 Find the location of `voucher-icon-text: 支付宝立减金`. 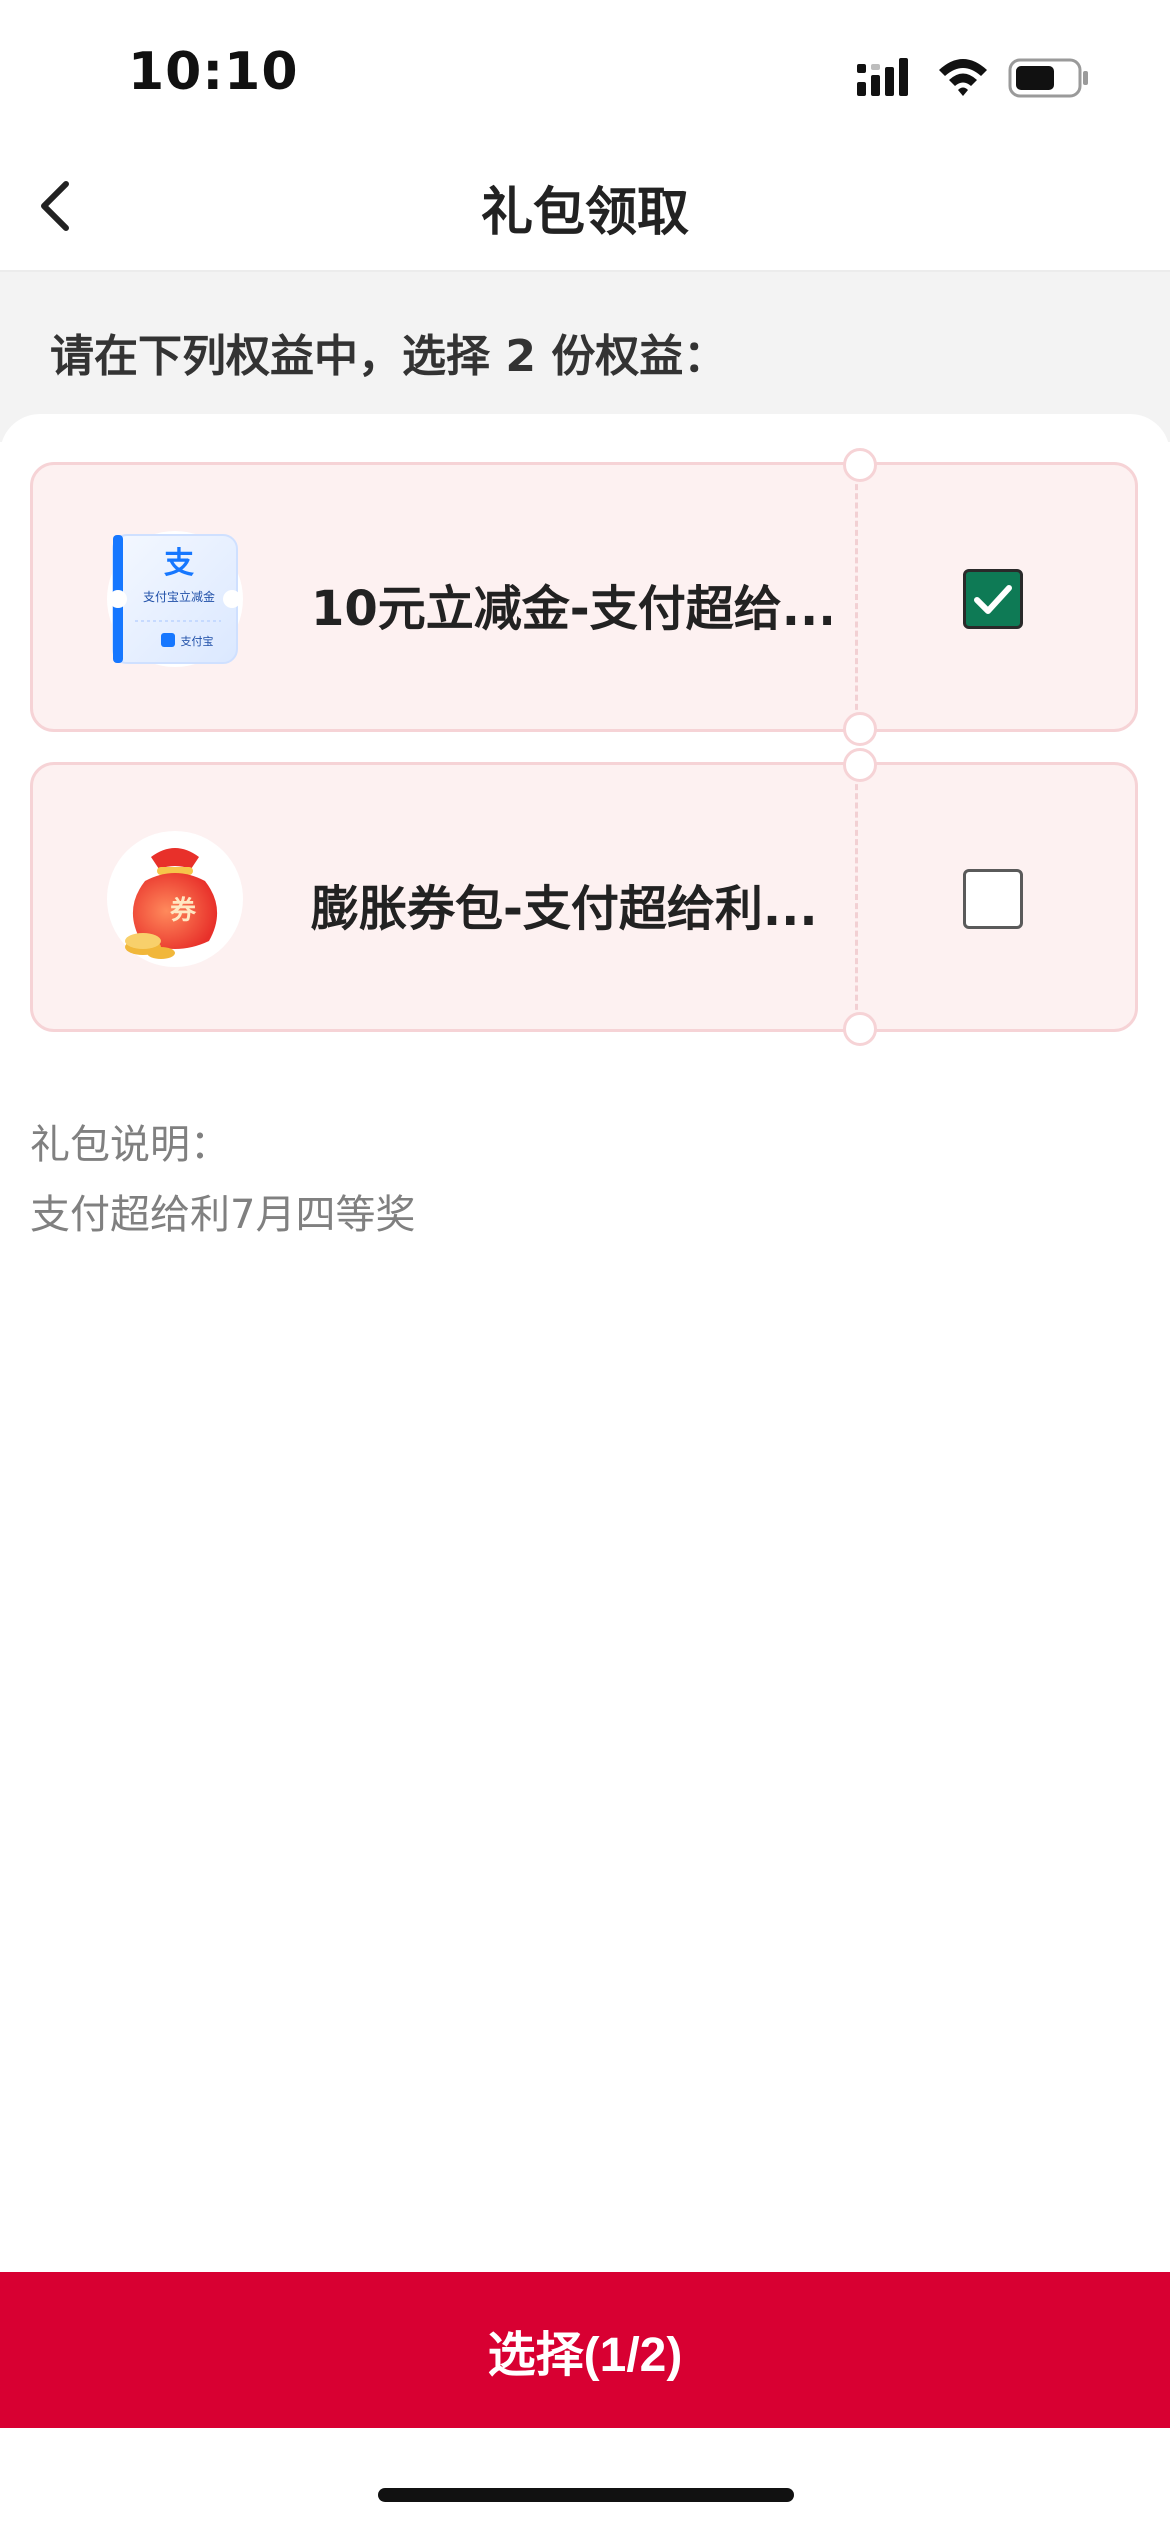

voucher-icon-text: 支付宝立减金 is located at coordinates (179, 596).